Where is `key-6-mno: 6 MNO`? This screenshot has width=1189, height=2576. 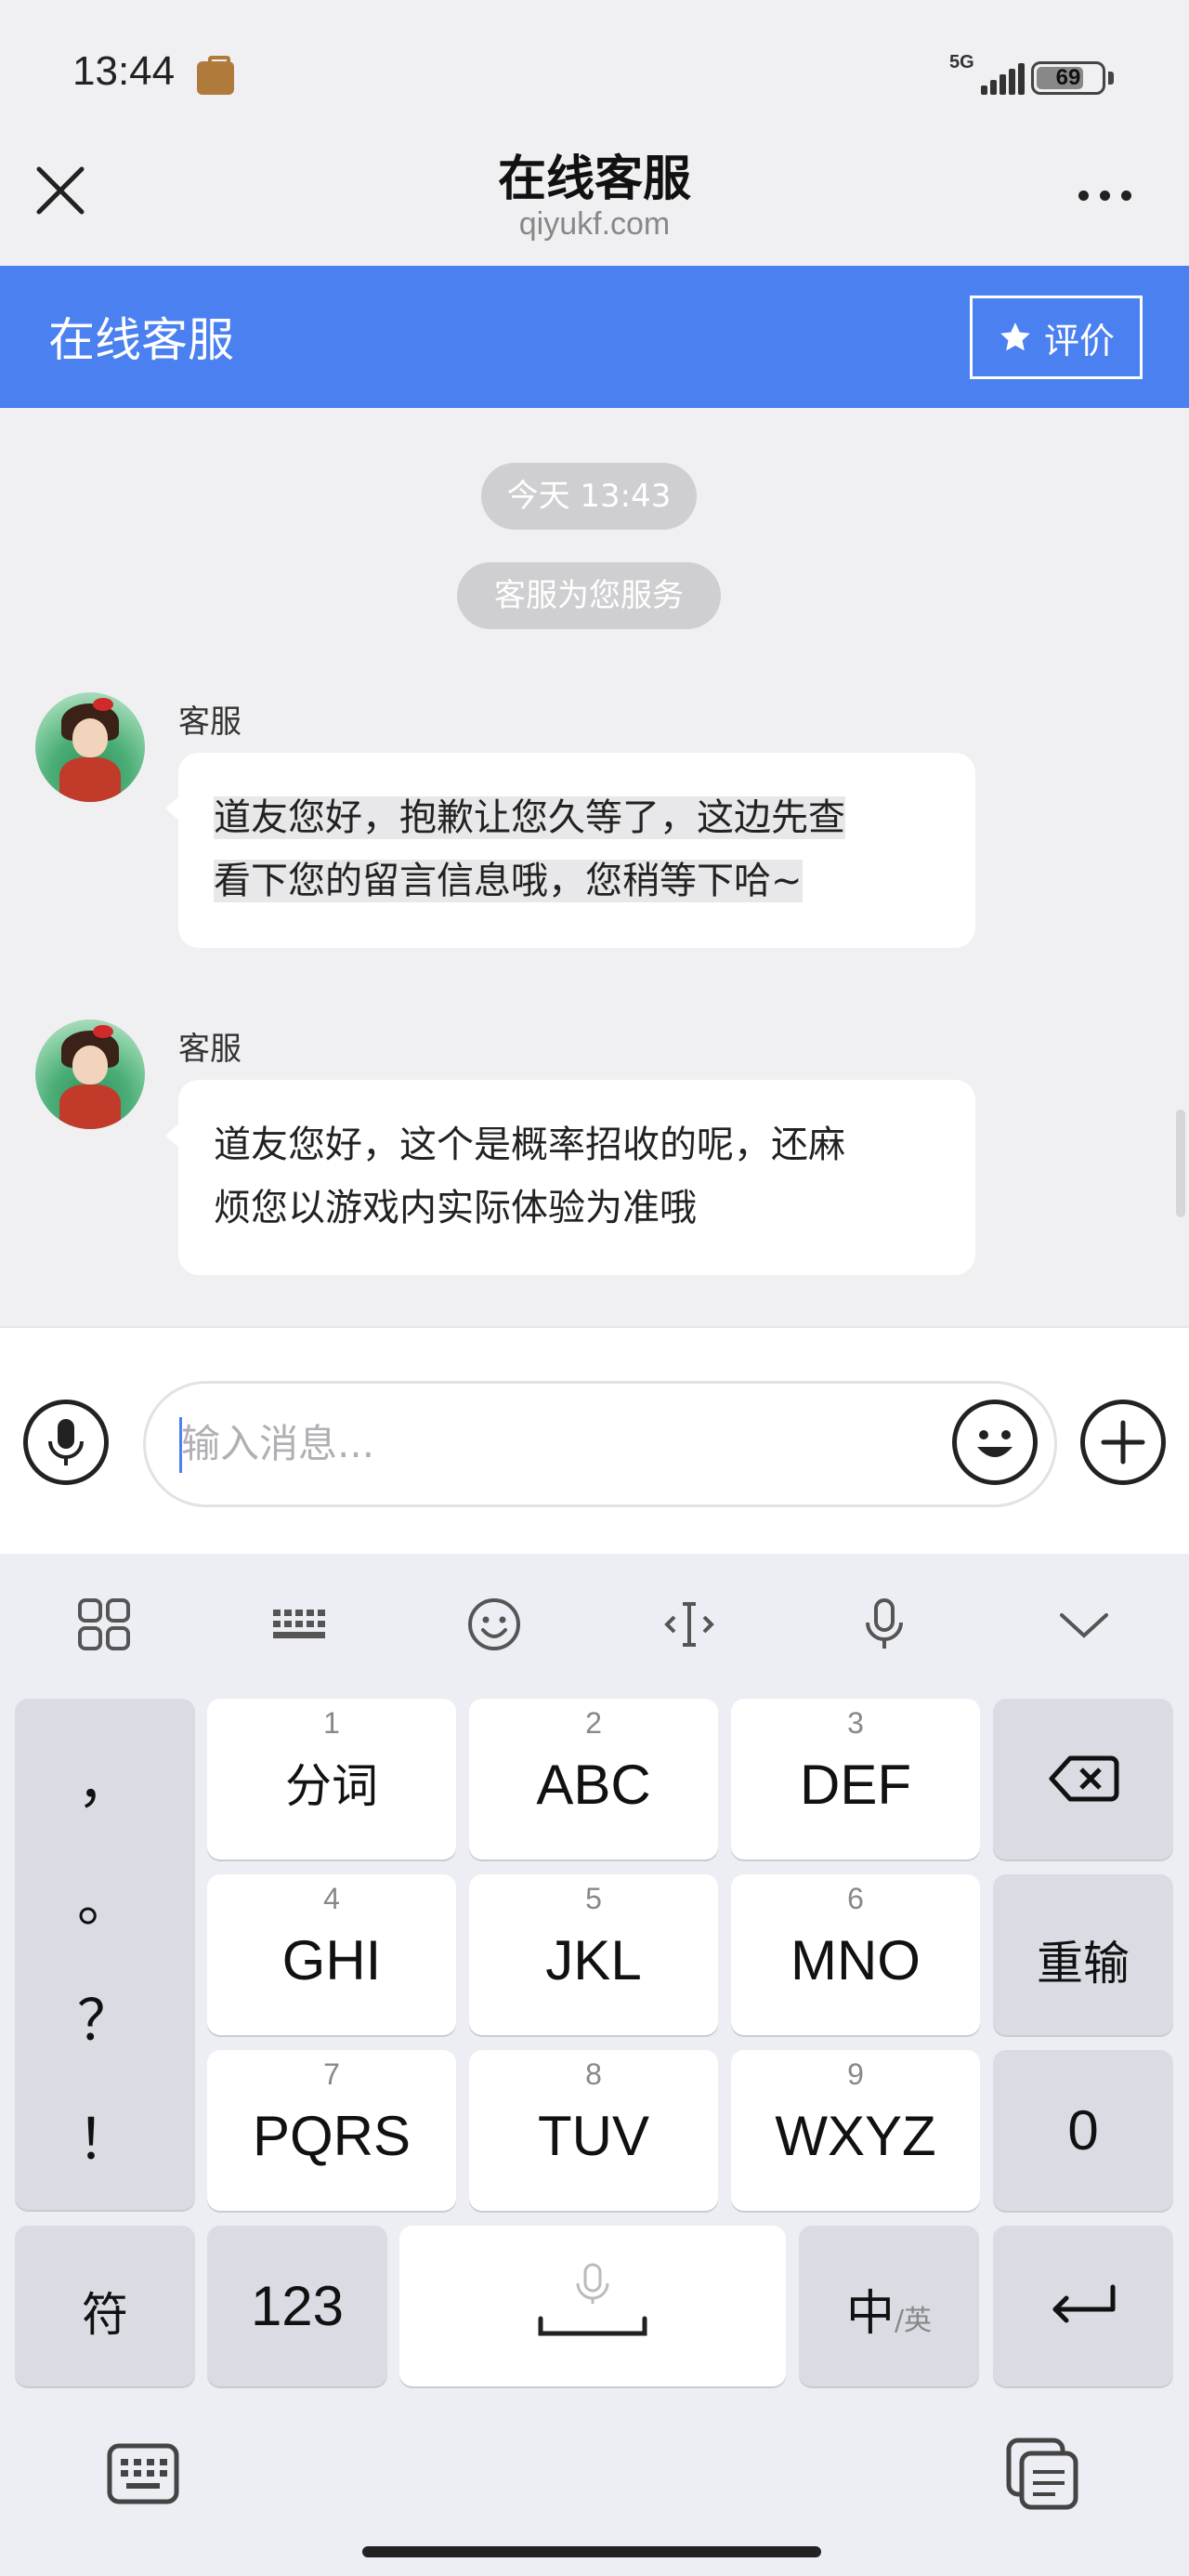
key-6-mno: 6 MNO is located at coordinates (856, 1954).